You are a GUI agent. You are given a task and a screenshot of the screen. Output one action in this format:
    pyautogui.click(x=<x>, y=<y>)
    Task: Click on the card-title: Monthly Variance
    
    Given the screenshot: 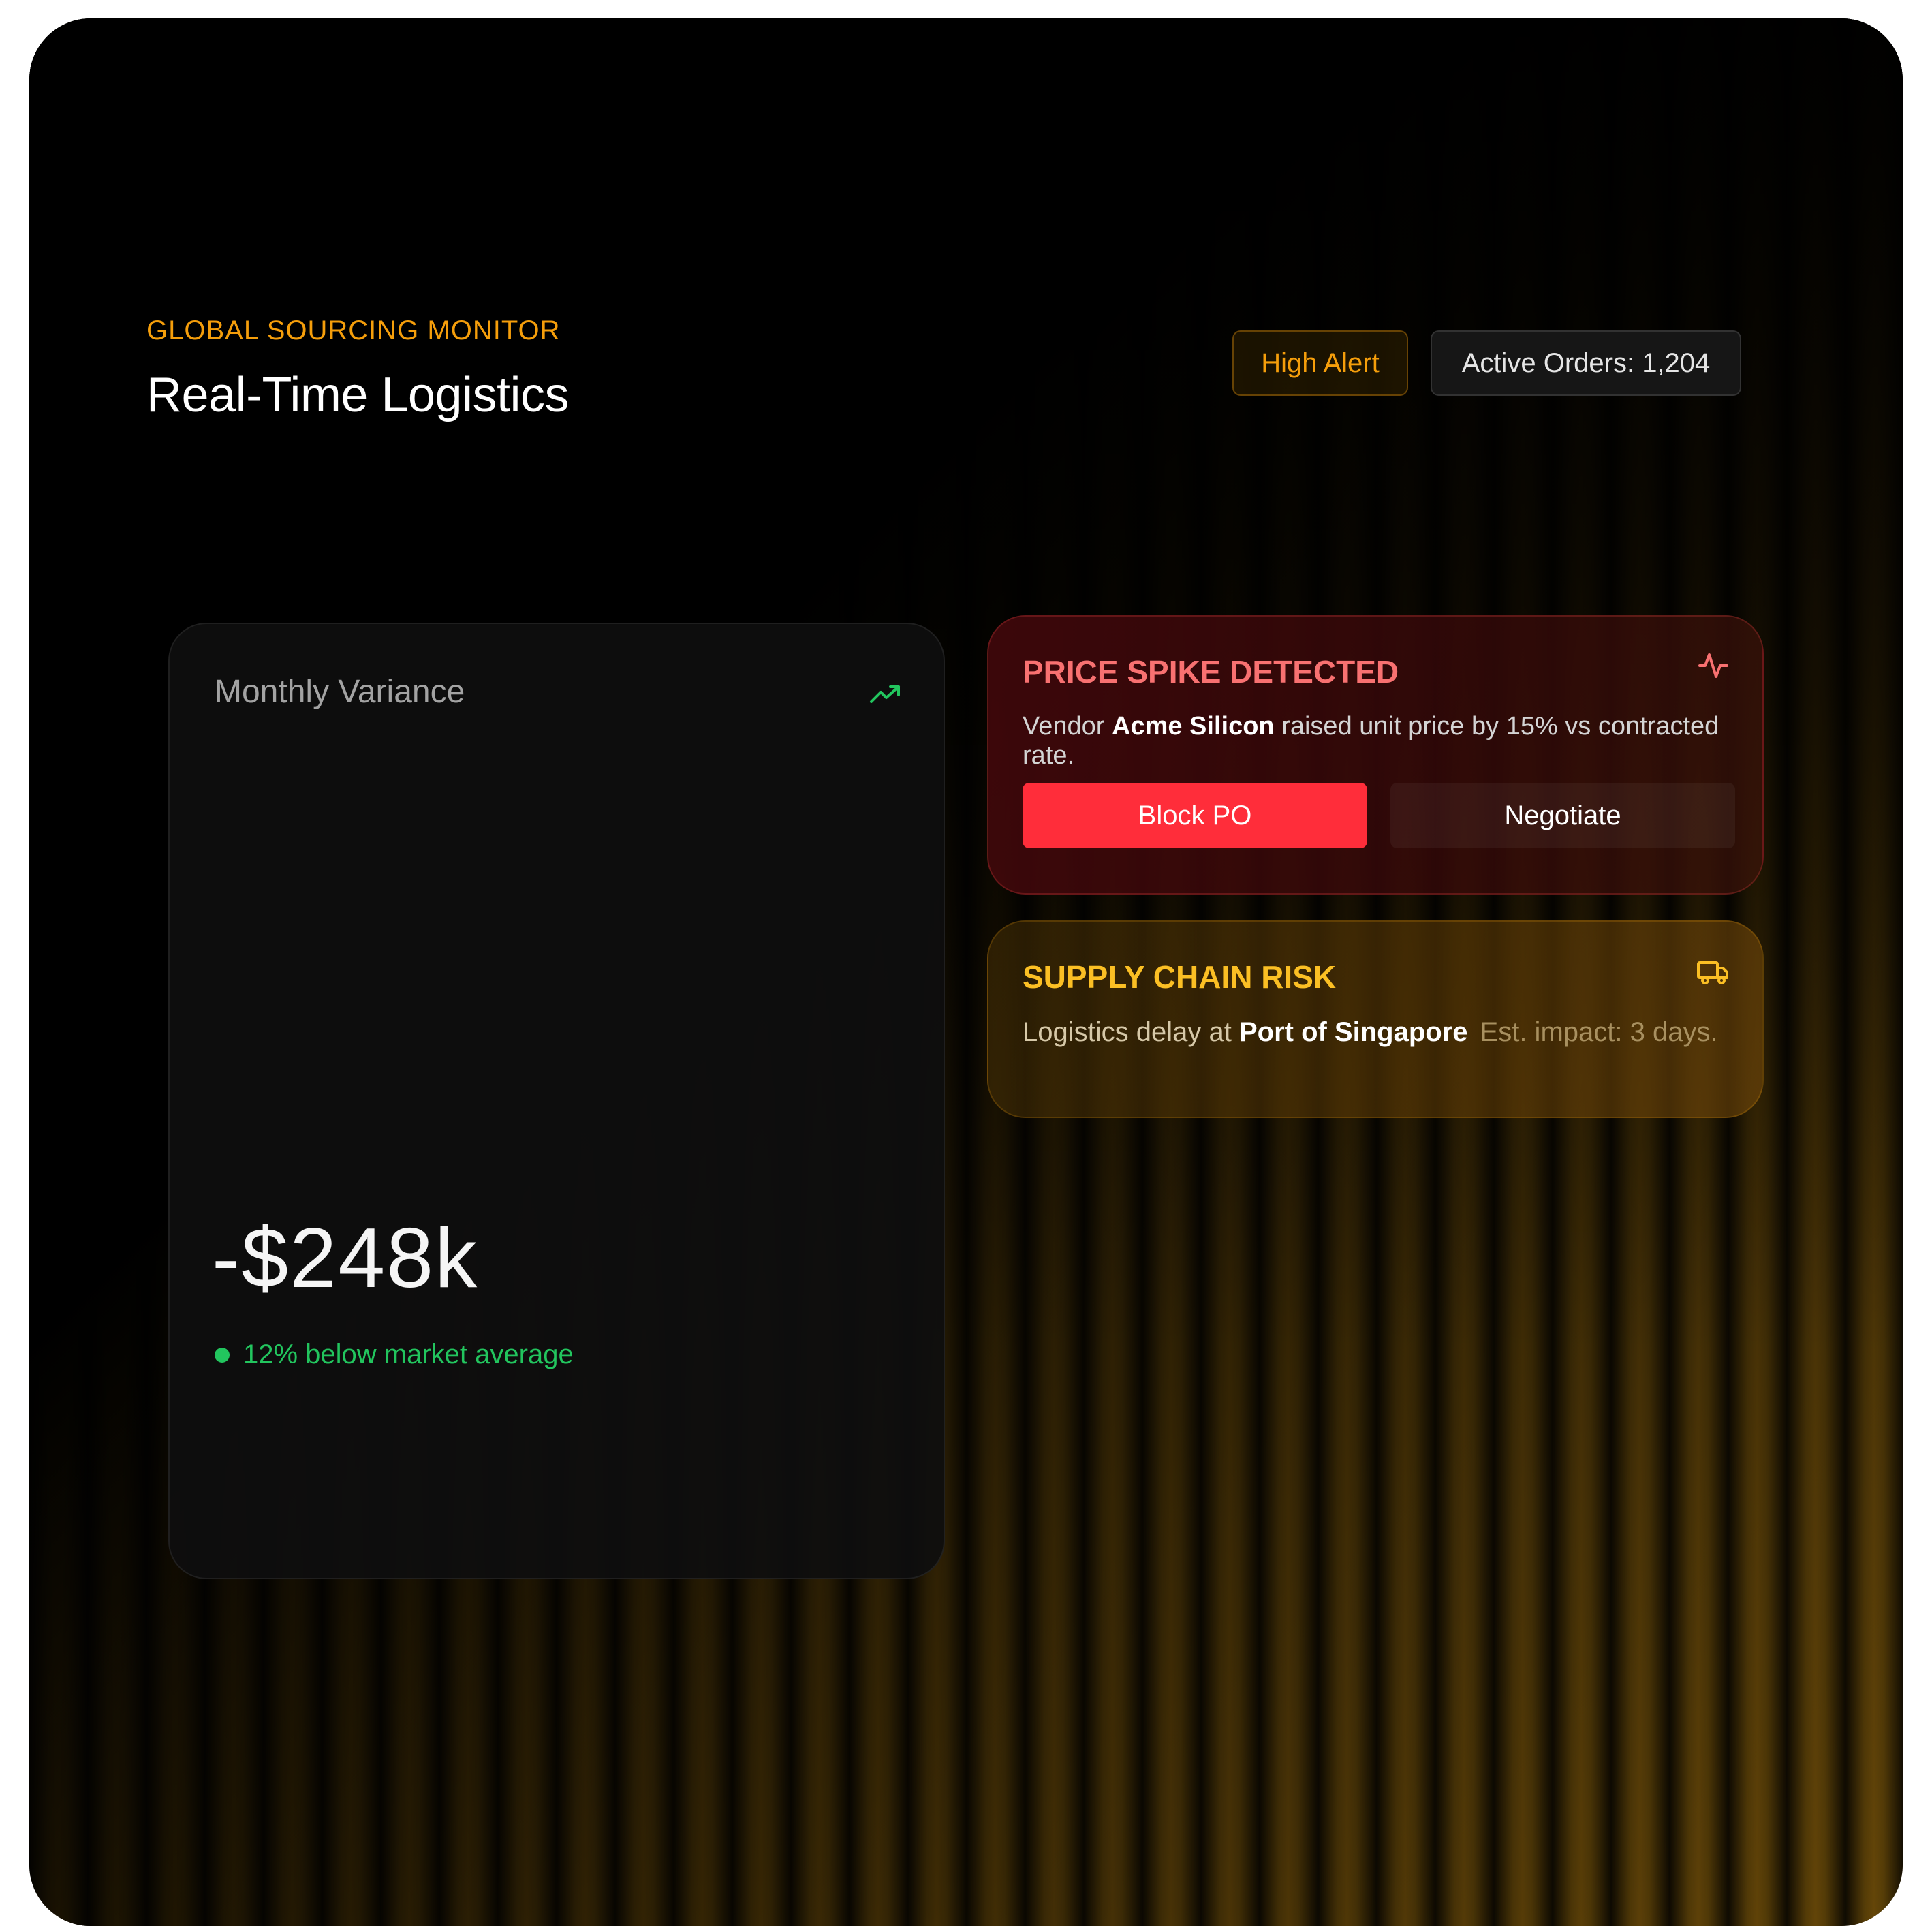 What is the action you would take?
    pyautogui.click(x=340, y=692)
    